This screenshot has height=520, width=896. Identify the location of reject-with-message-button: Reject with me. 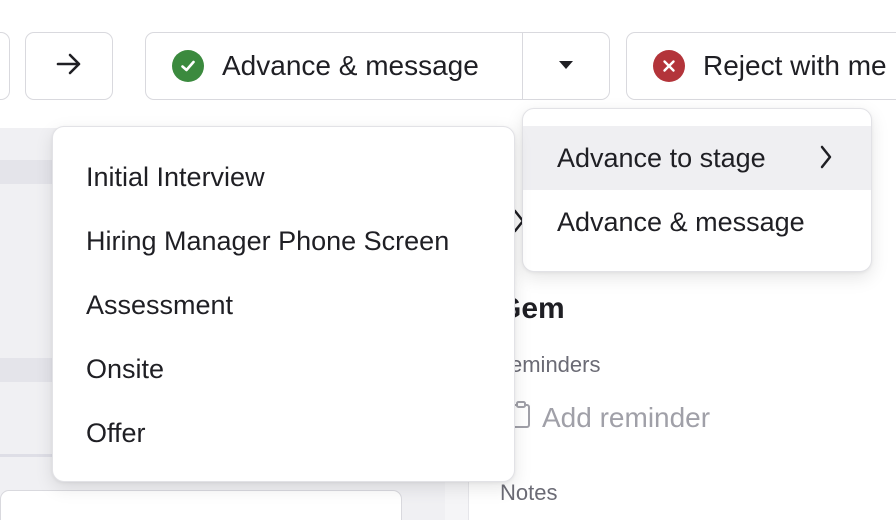
(761, 66).